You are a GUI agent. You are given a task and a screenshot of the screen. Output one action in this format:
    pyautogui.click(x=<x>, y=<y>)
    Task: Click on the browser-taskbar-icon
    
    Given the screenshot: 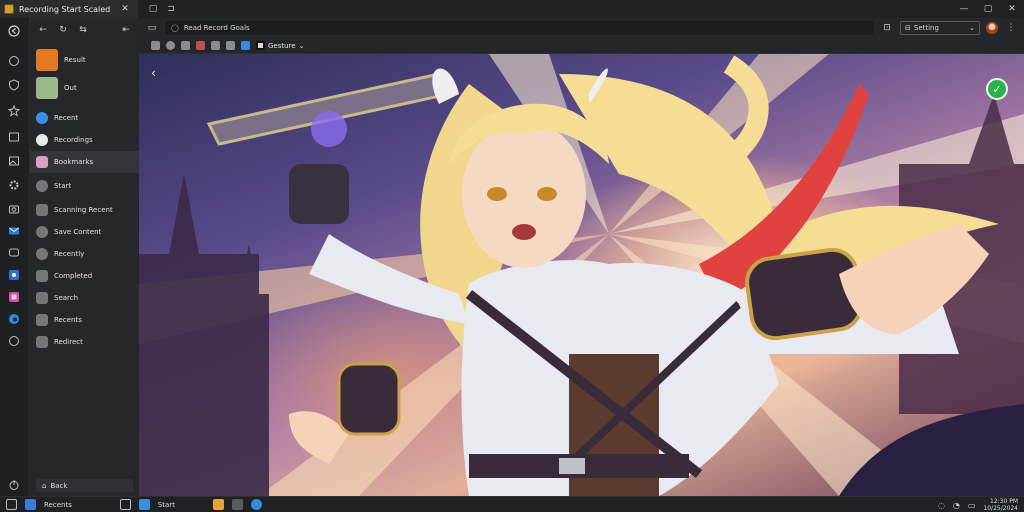 What is the action you would take?
    pyautogui.click(x=144, y=504)
    